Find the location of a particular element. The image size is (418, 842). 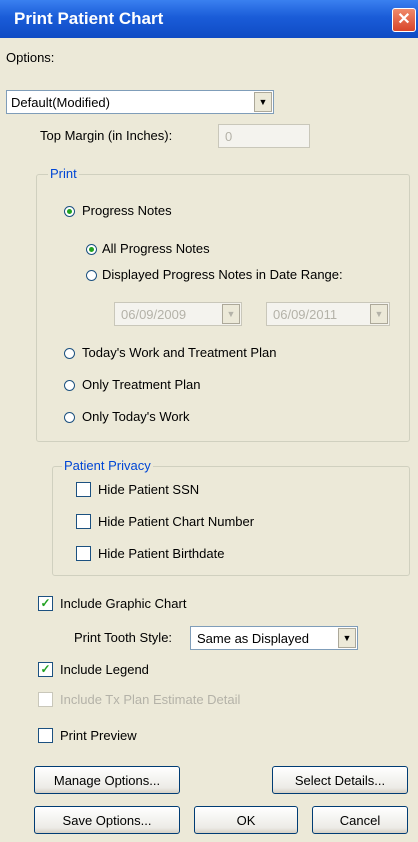

include-legend-checkbox: ✓ is located at coordinates (45, 669).